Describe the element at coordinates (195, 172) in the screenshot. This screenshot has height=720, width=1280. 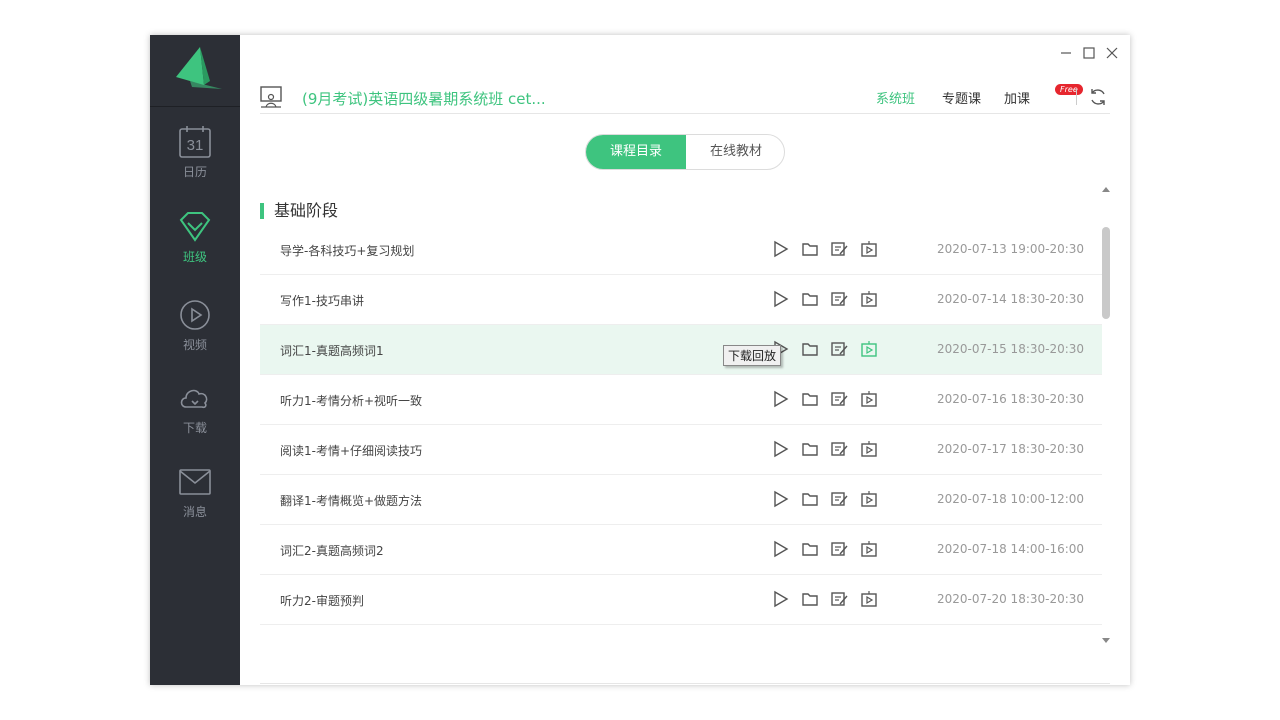
I see `sidebar-item-label: 日历` at that location.